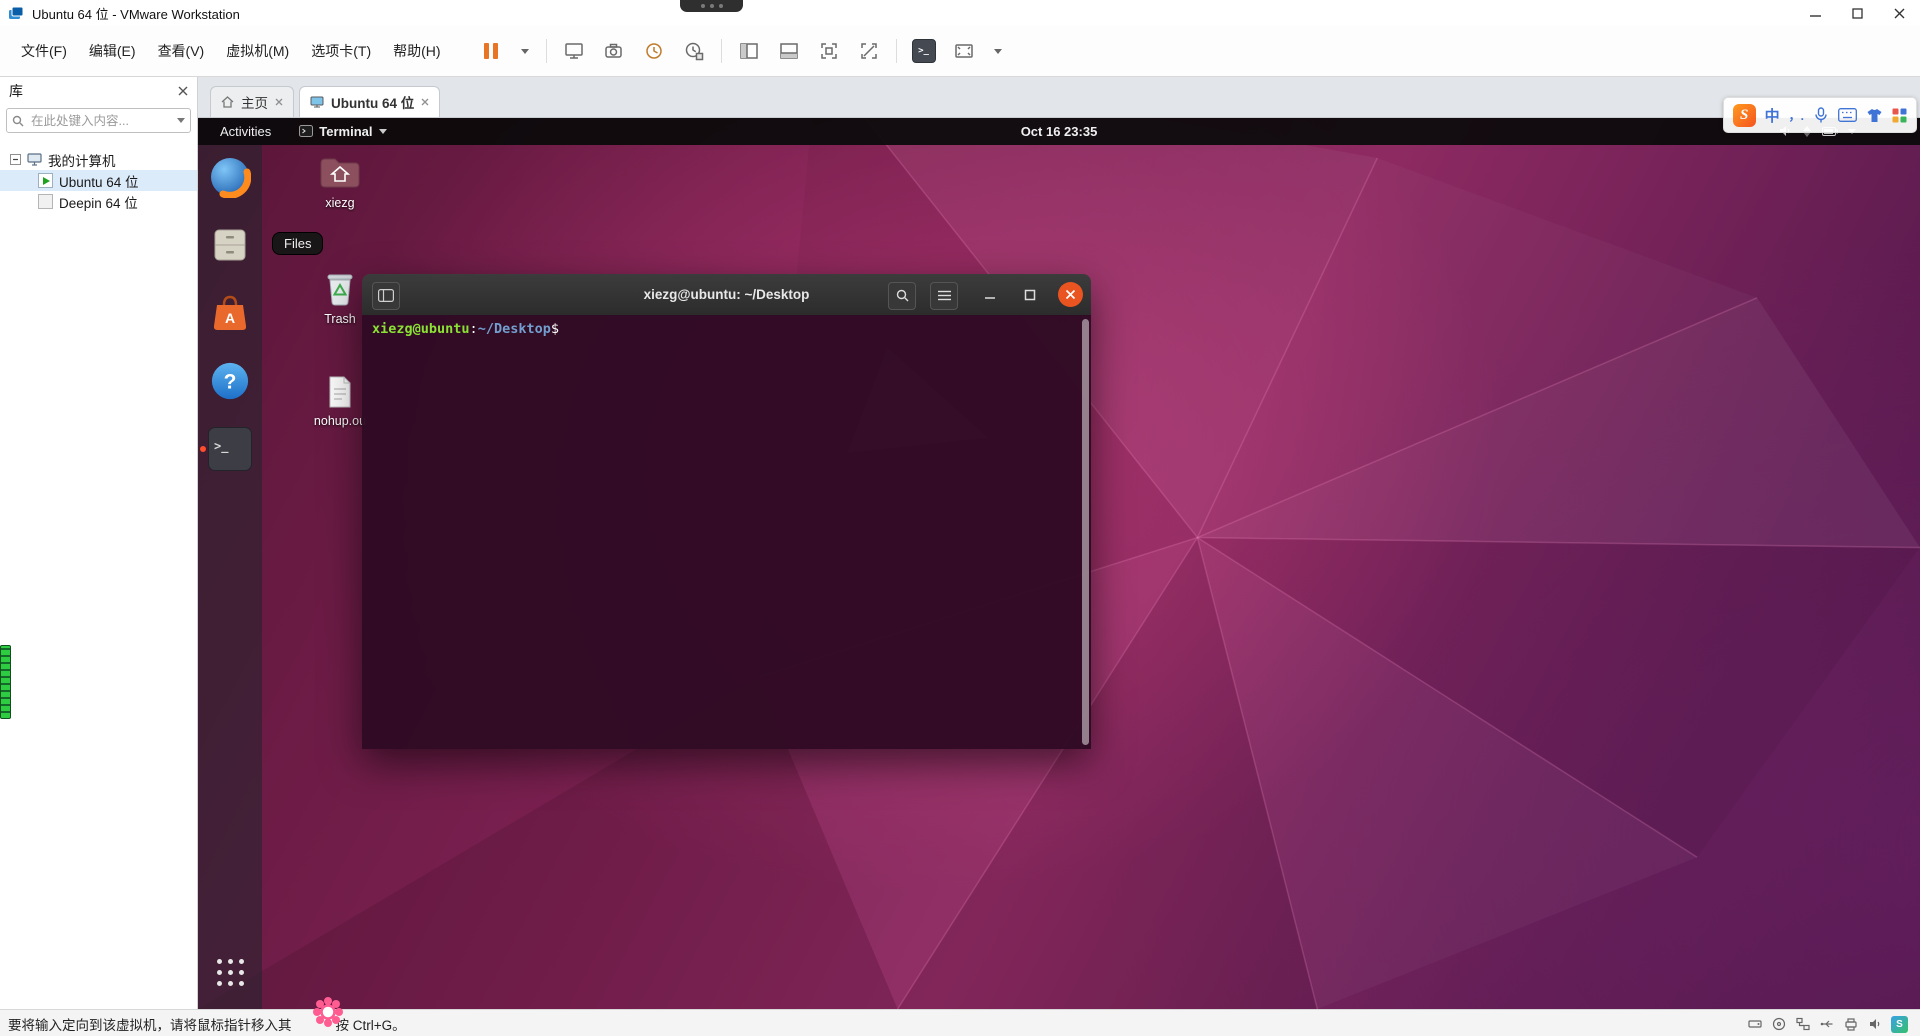 Image resolution: width=1920 pixels, height=1036 pixels. I want to click on network-adapter-icon, so click(1803, 1024).